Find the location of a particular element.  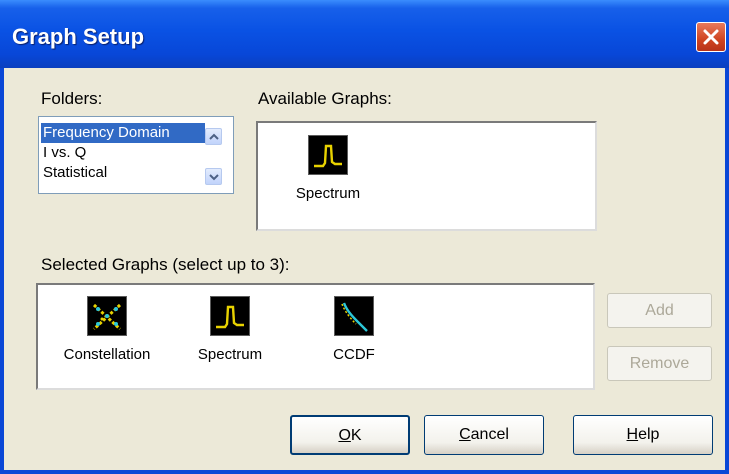

folder-item-frequency-domain: Frequency Domain is located at coordinates (123, 133).